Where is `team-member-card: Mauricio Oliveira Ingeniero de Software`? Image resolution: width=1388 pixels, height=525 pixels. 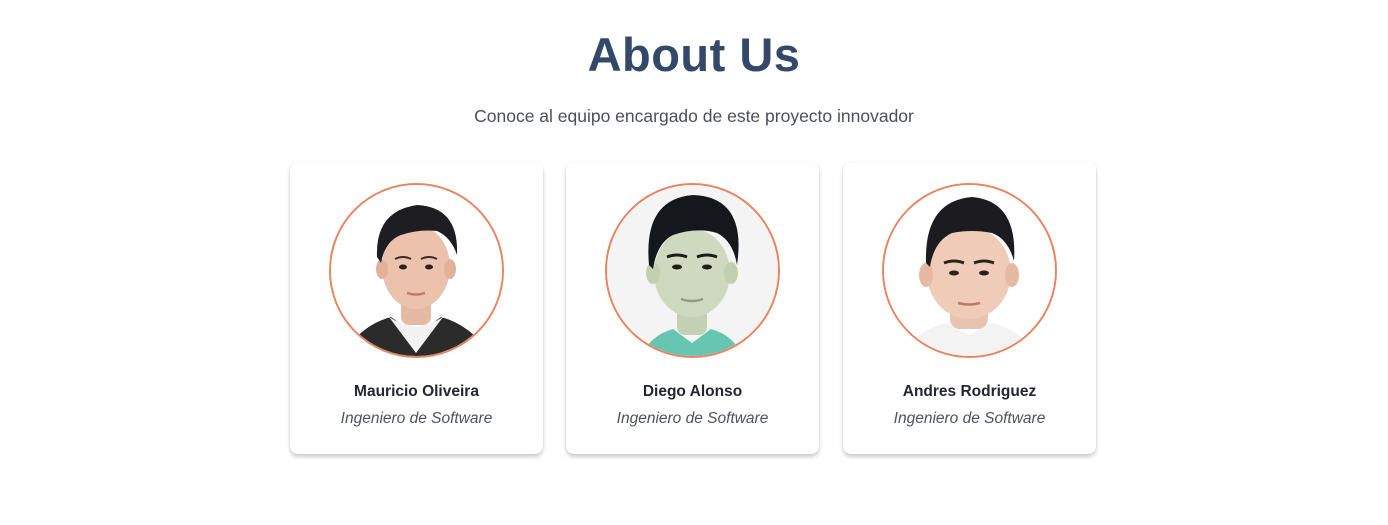 team-member-card: Mauricio Oliveira Ingeniero de Software is located at coordinates (416, 308).